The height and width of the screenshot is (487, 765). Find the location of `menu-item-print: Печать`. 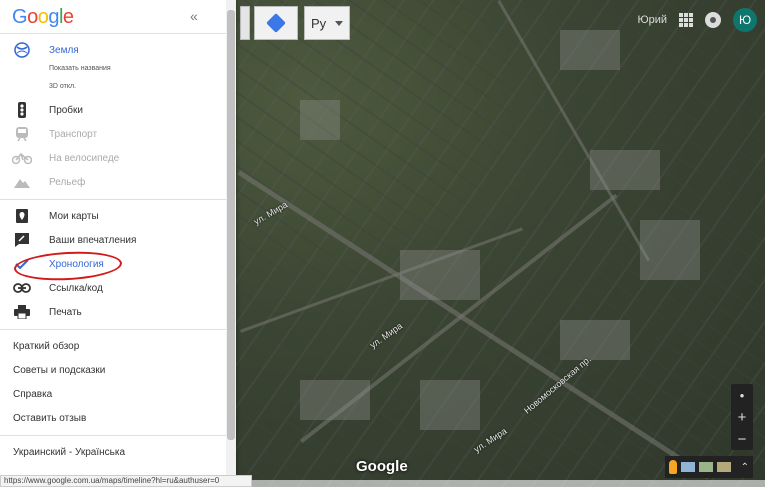

menu-item-print: Печать is located at coordinates (113, 312).